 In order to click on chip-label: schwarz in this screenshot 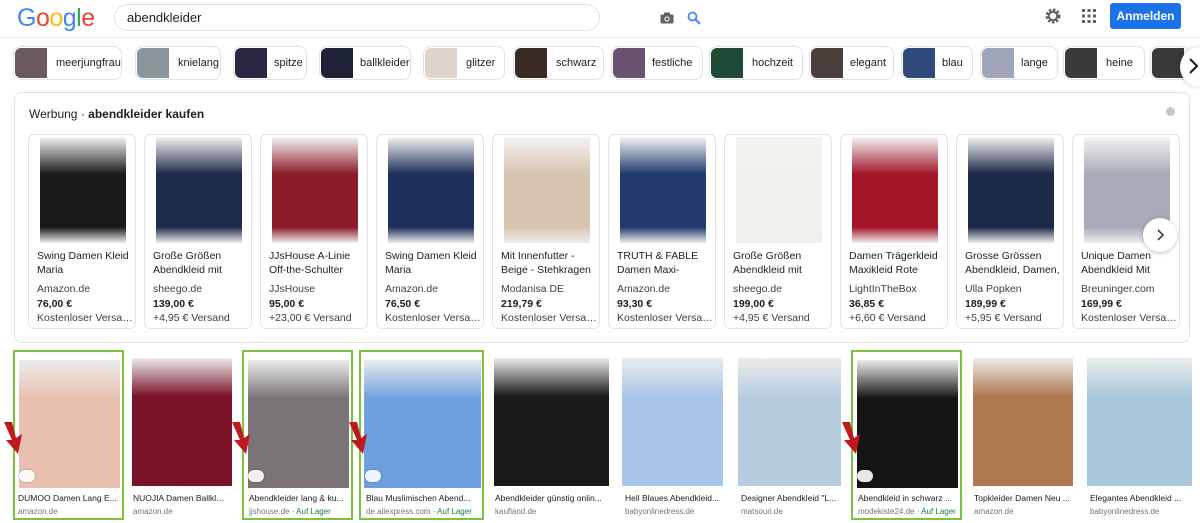, I will do `click(576, 63)`.